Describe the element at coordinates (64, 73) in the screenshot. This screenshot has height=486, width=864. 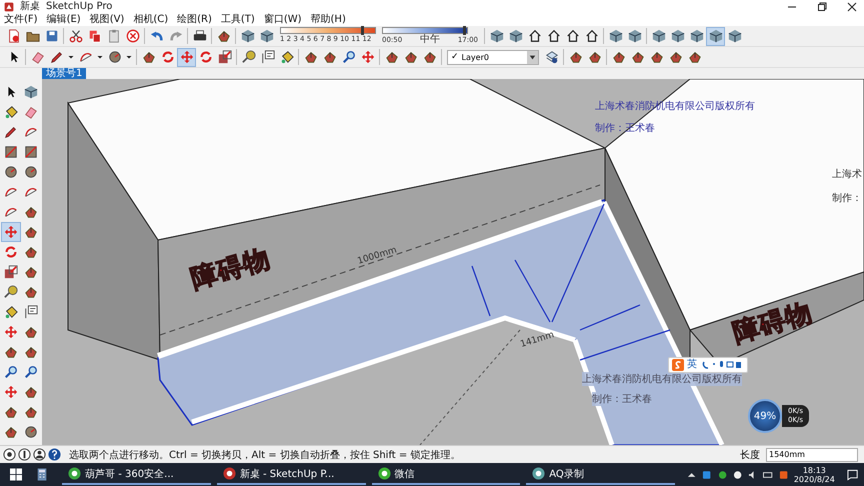
I see `scene-tab: 场景号1` at that location.